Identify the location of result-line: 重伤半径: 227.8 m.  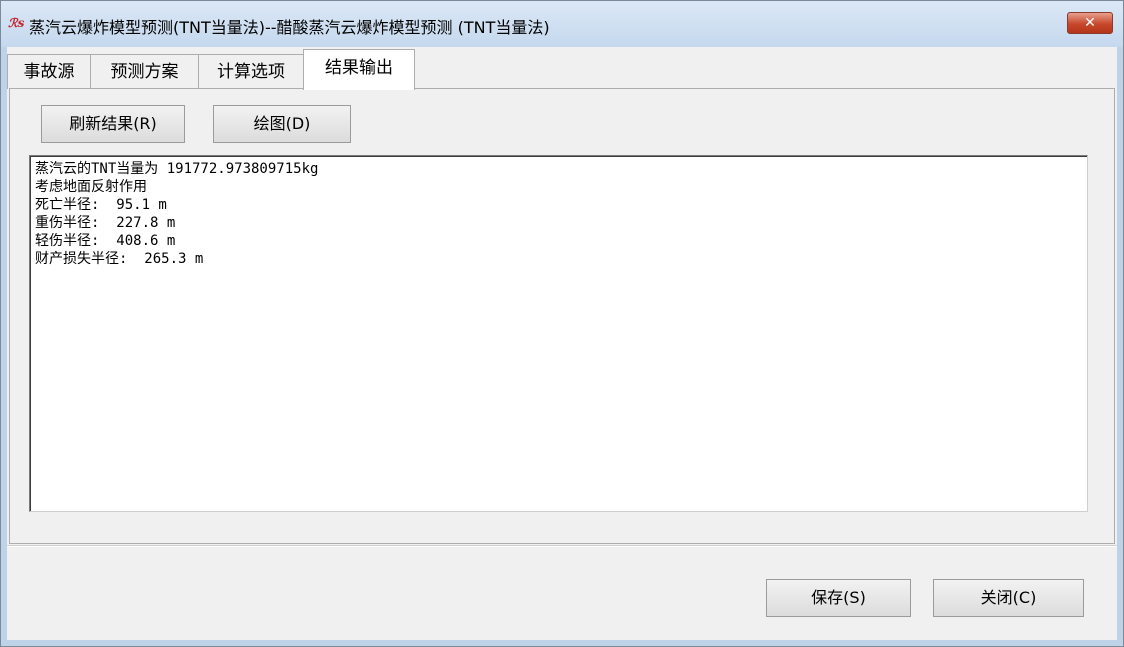
(105, 223).